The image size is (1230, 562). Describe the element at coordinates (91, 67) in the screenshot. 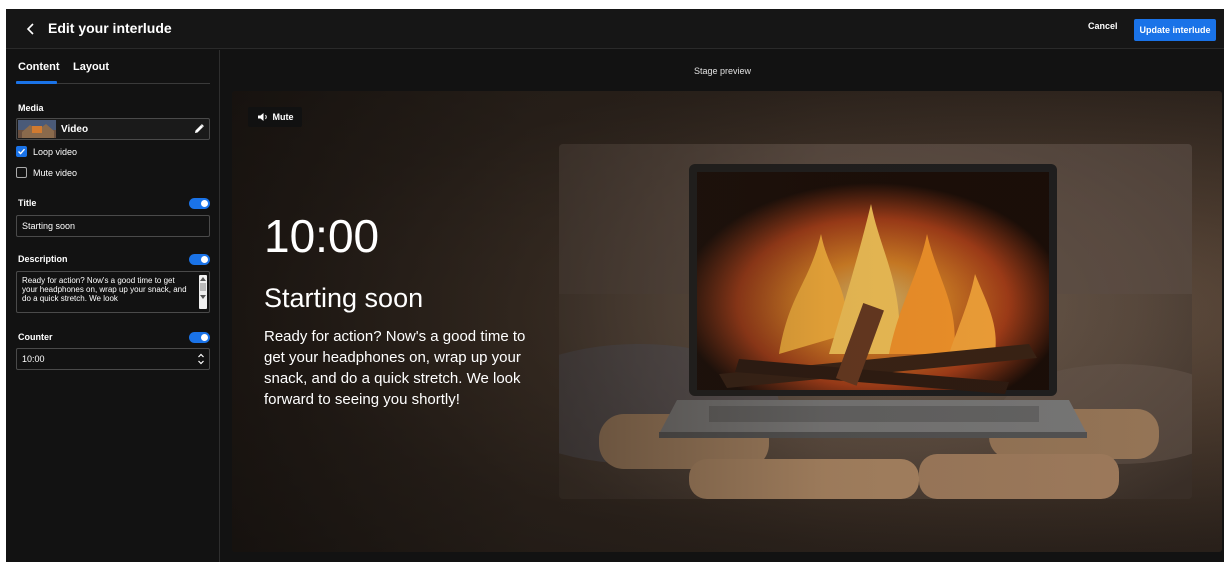

I see `tab-layout: Layout` at that location.